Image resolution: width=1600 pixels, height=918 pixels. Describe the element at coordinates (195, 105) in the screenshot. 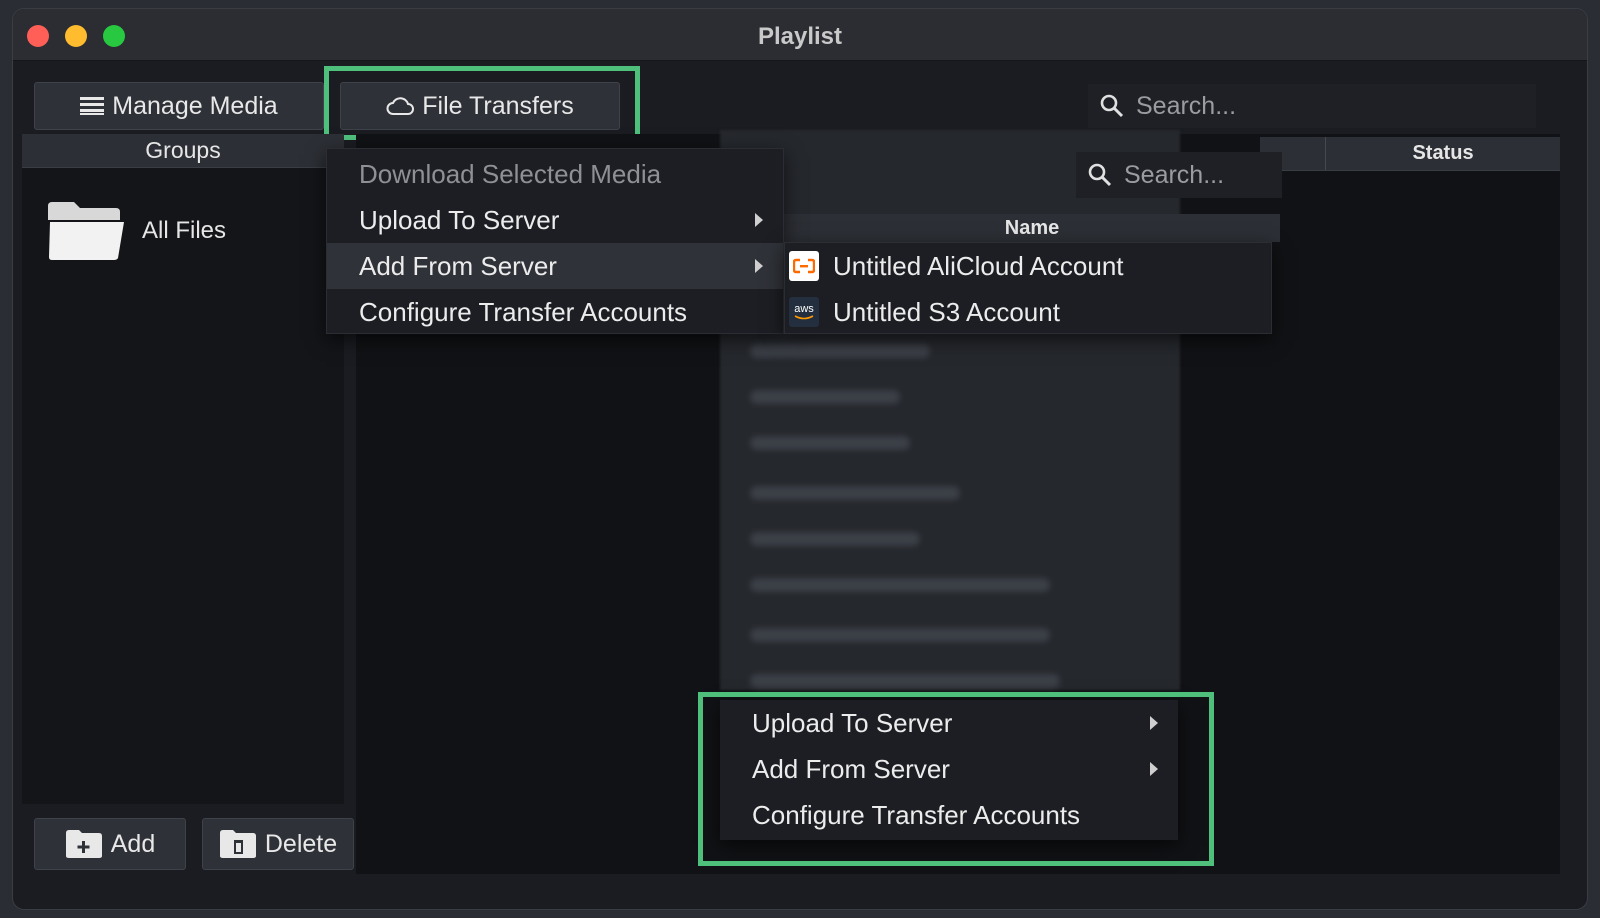

I see `manage-media-label: Manage Media` at that location.